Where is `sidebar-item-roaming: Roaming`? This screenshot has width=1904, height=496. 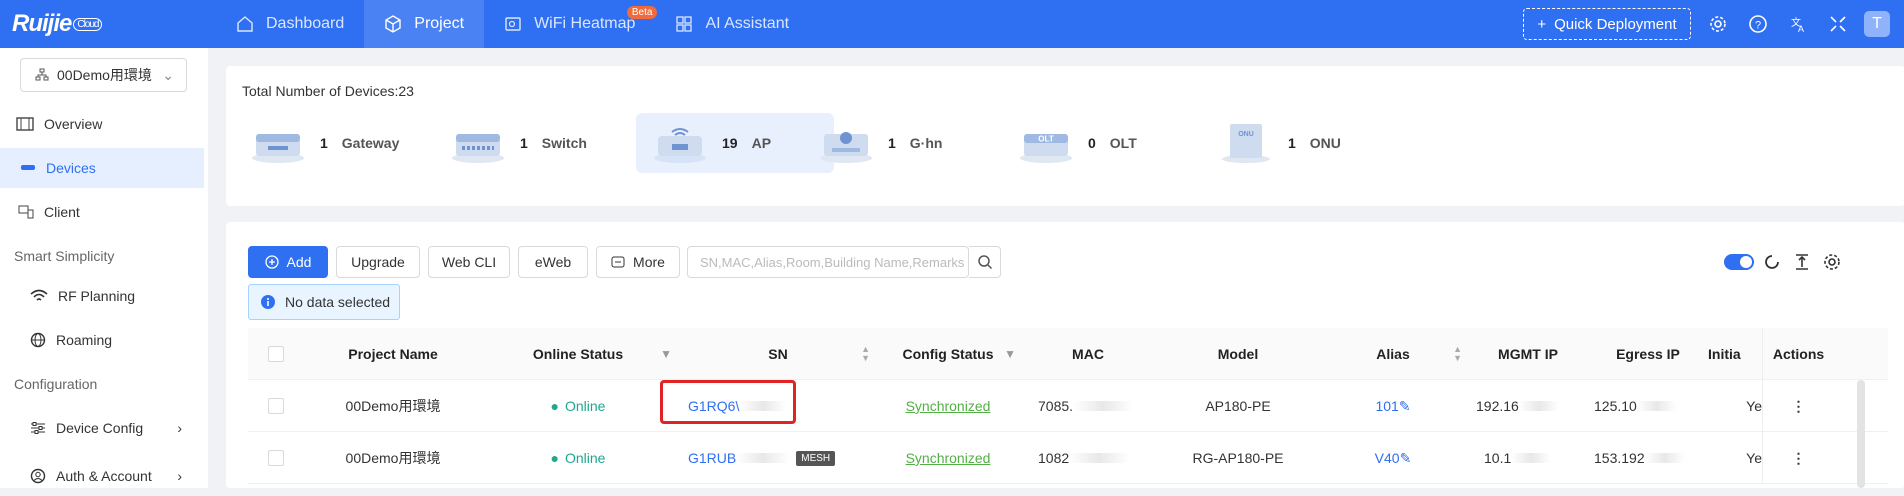 sidebar-item-roaming: Roaming is located at coordinates (102, 340).